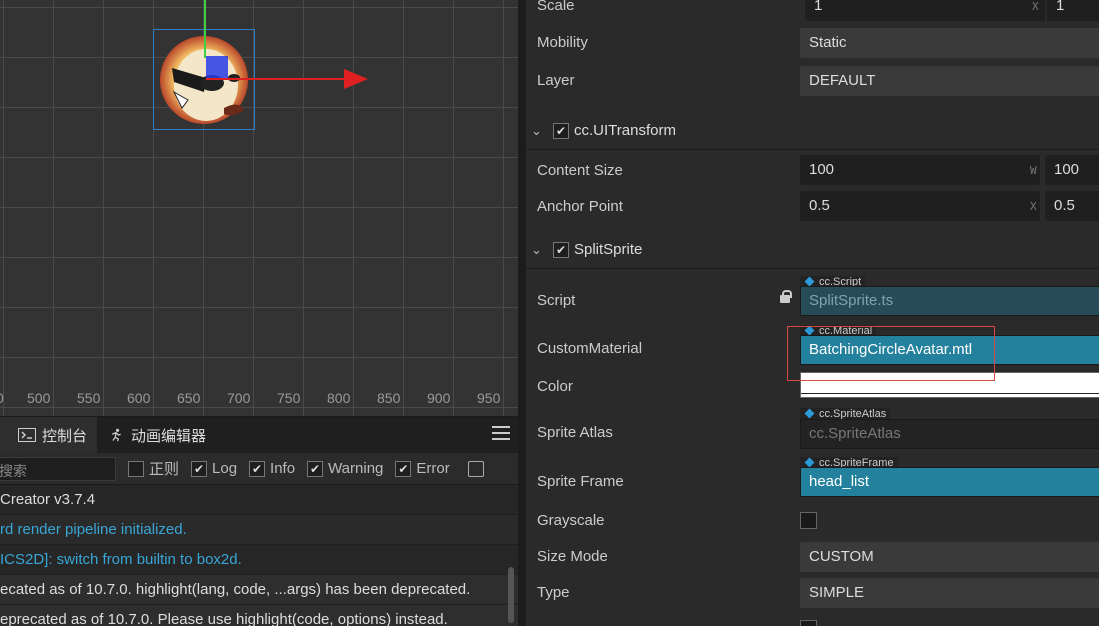 The height and width of the screenshot is (626, 1099). Describe the element at coordinates (839, 481) in the screenshot. I see `sprite-frame-value: head_list` at that location.